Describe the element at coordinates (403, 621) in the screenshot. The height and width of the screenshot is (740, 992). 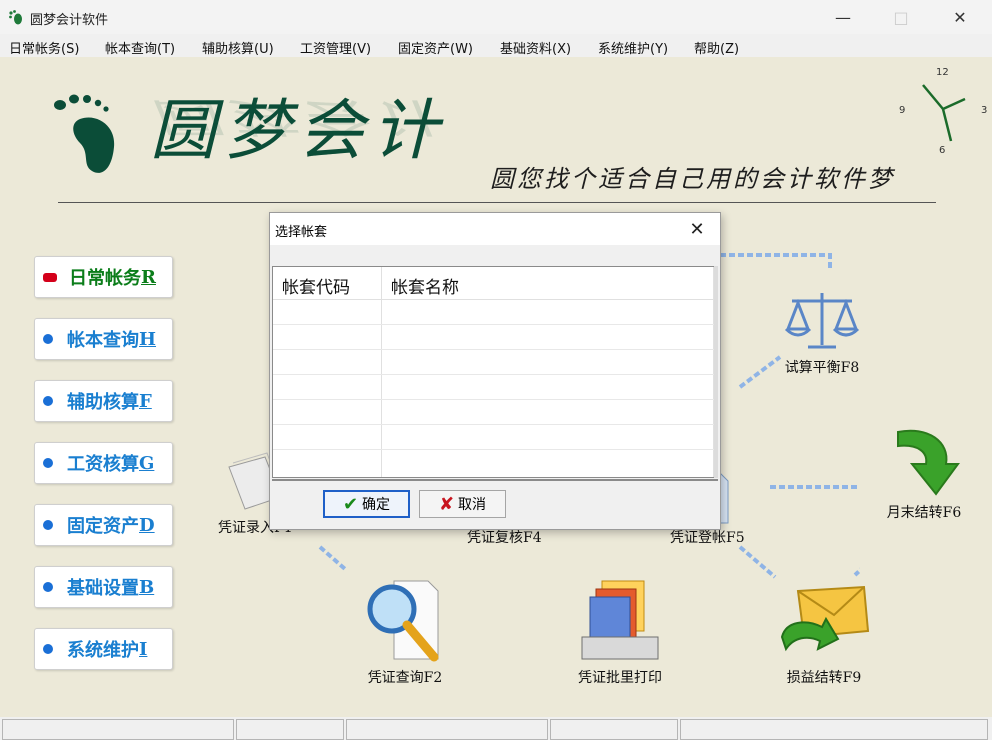
I see `magnifier-document-icon` at that location.